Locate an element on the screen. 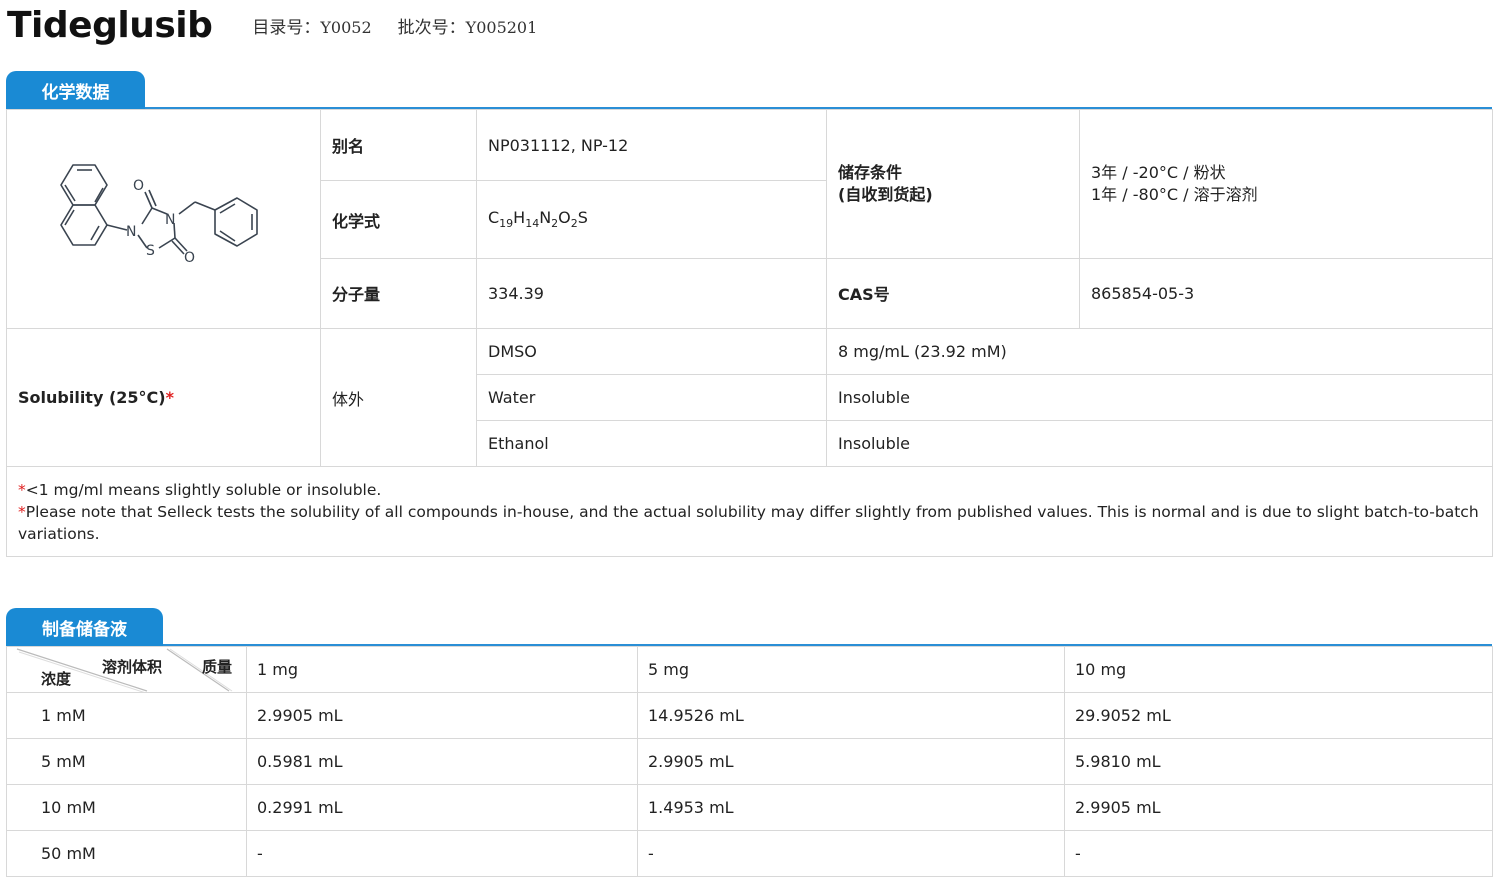 The height and width of the screenshot is (884, 1504). concentration-cell: 50 mM is located at coordinates (126, 853).